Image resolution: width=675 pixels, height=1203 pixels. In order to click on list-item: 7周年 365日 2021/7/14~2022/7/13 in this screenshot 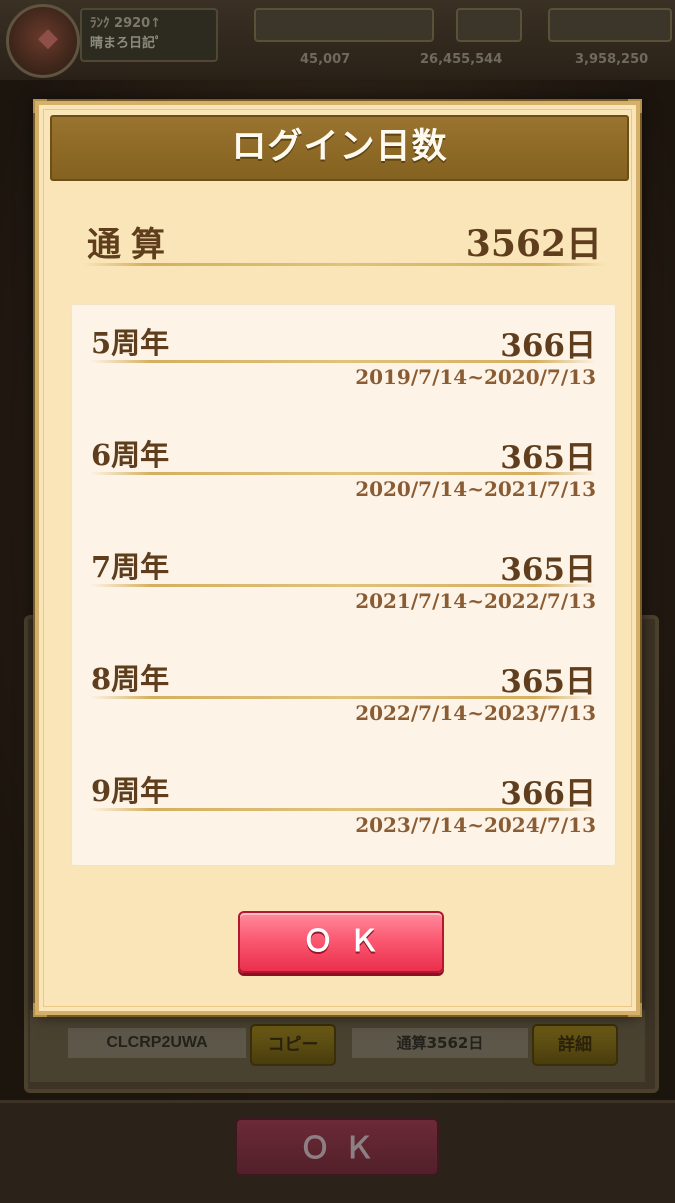, I will do `click(343, 578)`.